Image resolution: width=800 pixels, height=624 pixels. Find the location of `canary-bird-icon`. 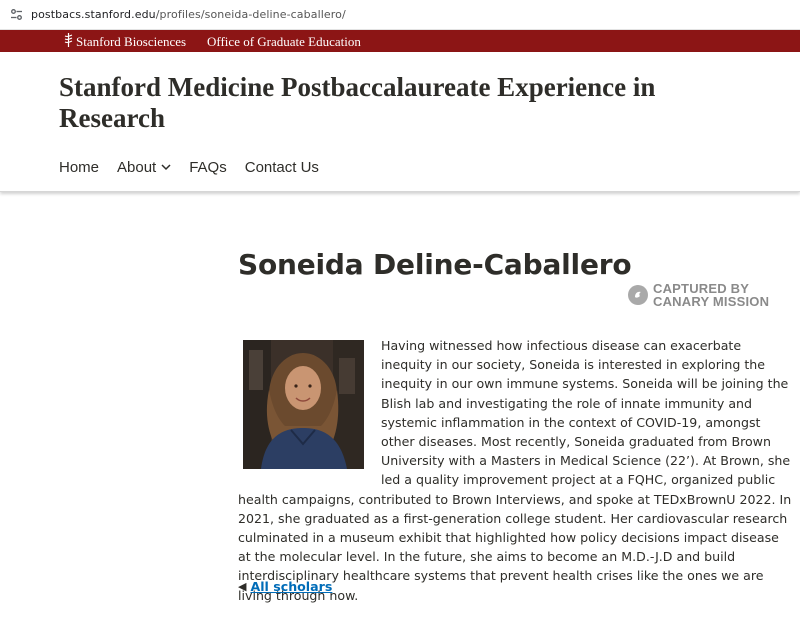

canary-bird-icon is located at coordinates (638, 295).